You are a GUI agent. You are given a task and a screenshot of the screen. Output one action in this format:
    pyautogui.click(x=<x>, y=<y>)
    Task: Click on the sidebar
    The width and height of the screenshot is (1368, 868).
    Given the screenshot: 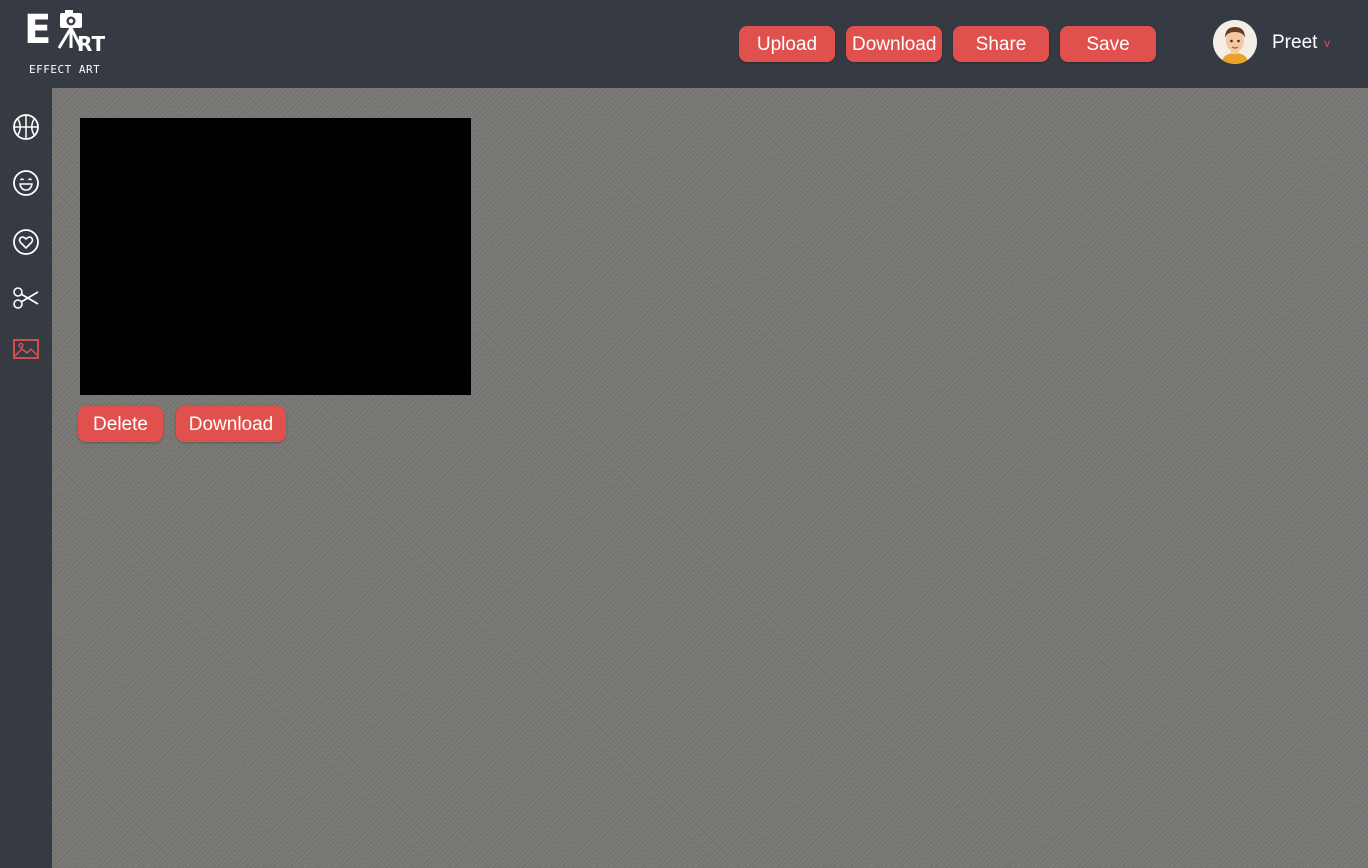 What is the action you would take?
    pyautogui.click(x=26, y=478)
    